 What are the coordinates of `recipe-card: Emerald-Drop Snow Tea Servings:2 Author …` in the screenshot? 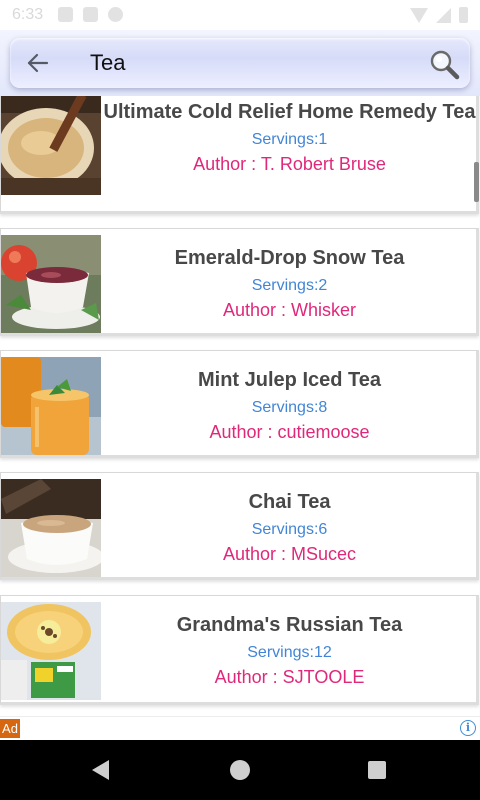 It's located at (239, 282).